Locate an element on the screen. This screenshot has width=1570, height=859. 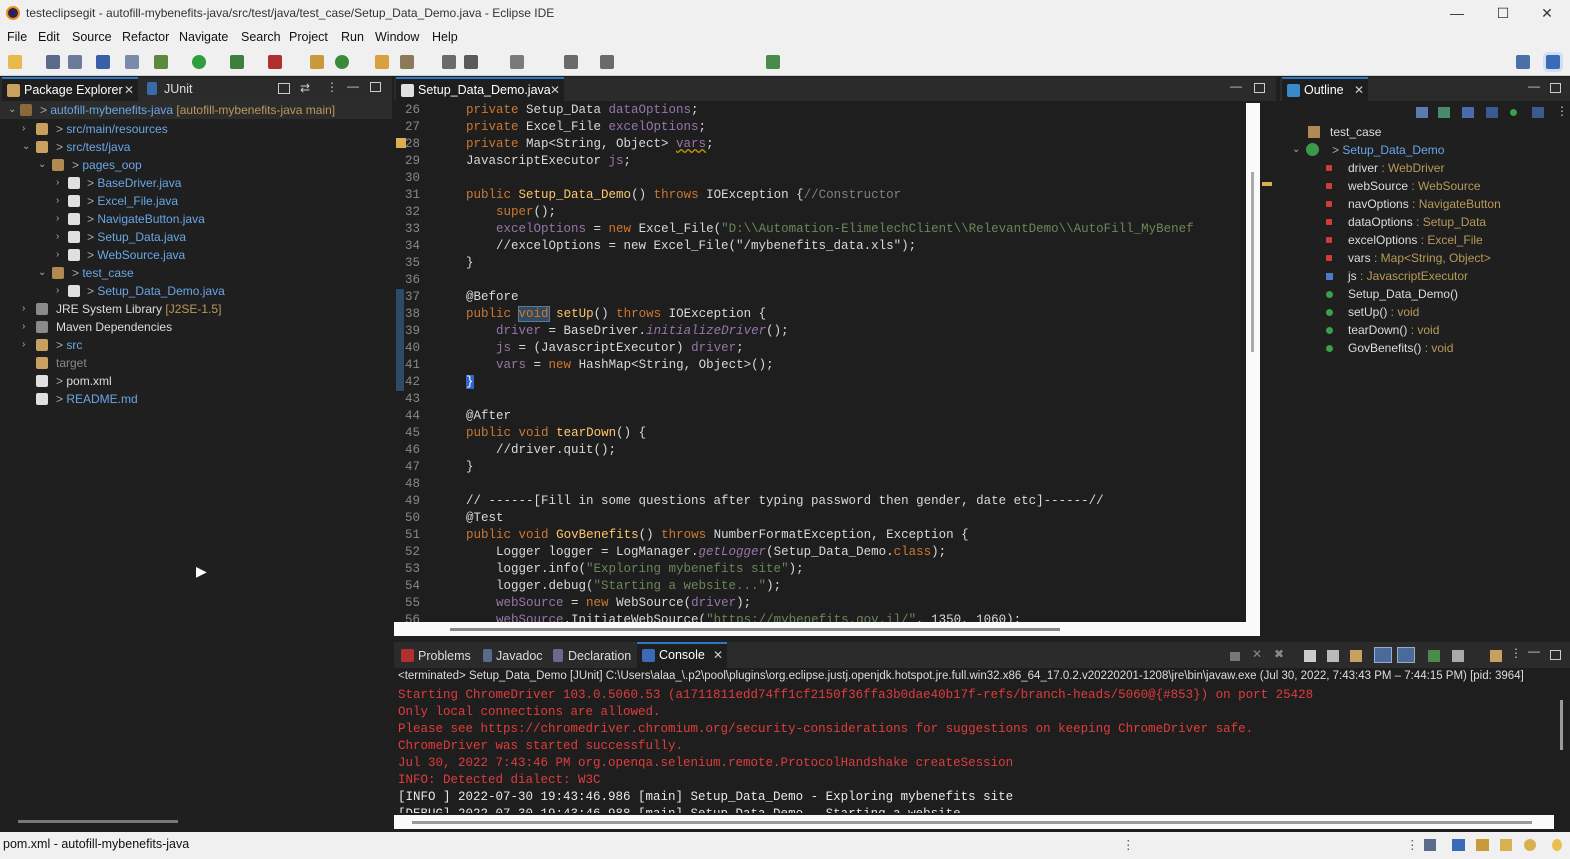
tip-icon is located at coordinates (1557, 845).